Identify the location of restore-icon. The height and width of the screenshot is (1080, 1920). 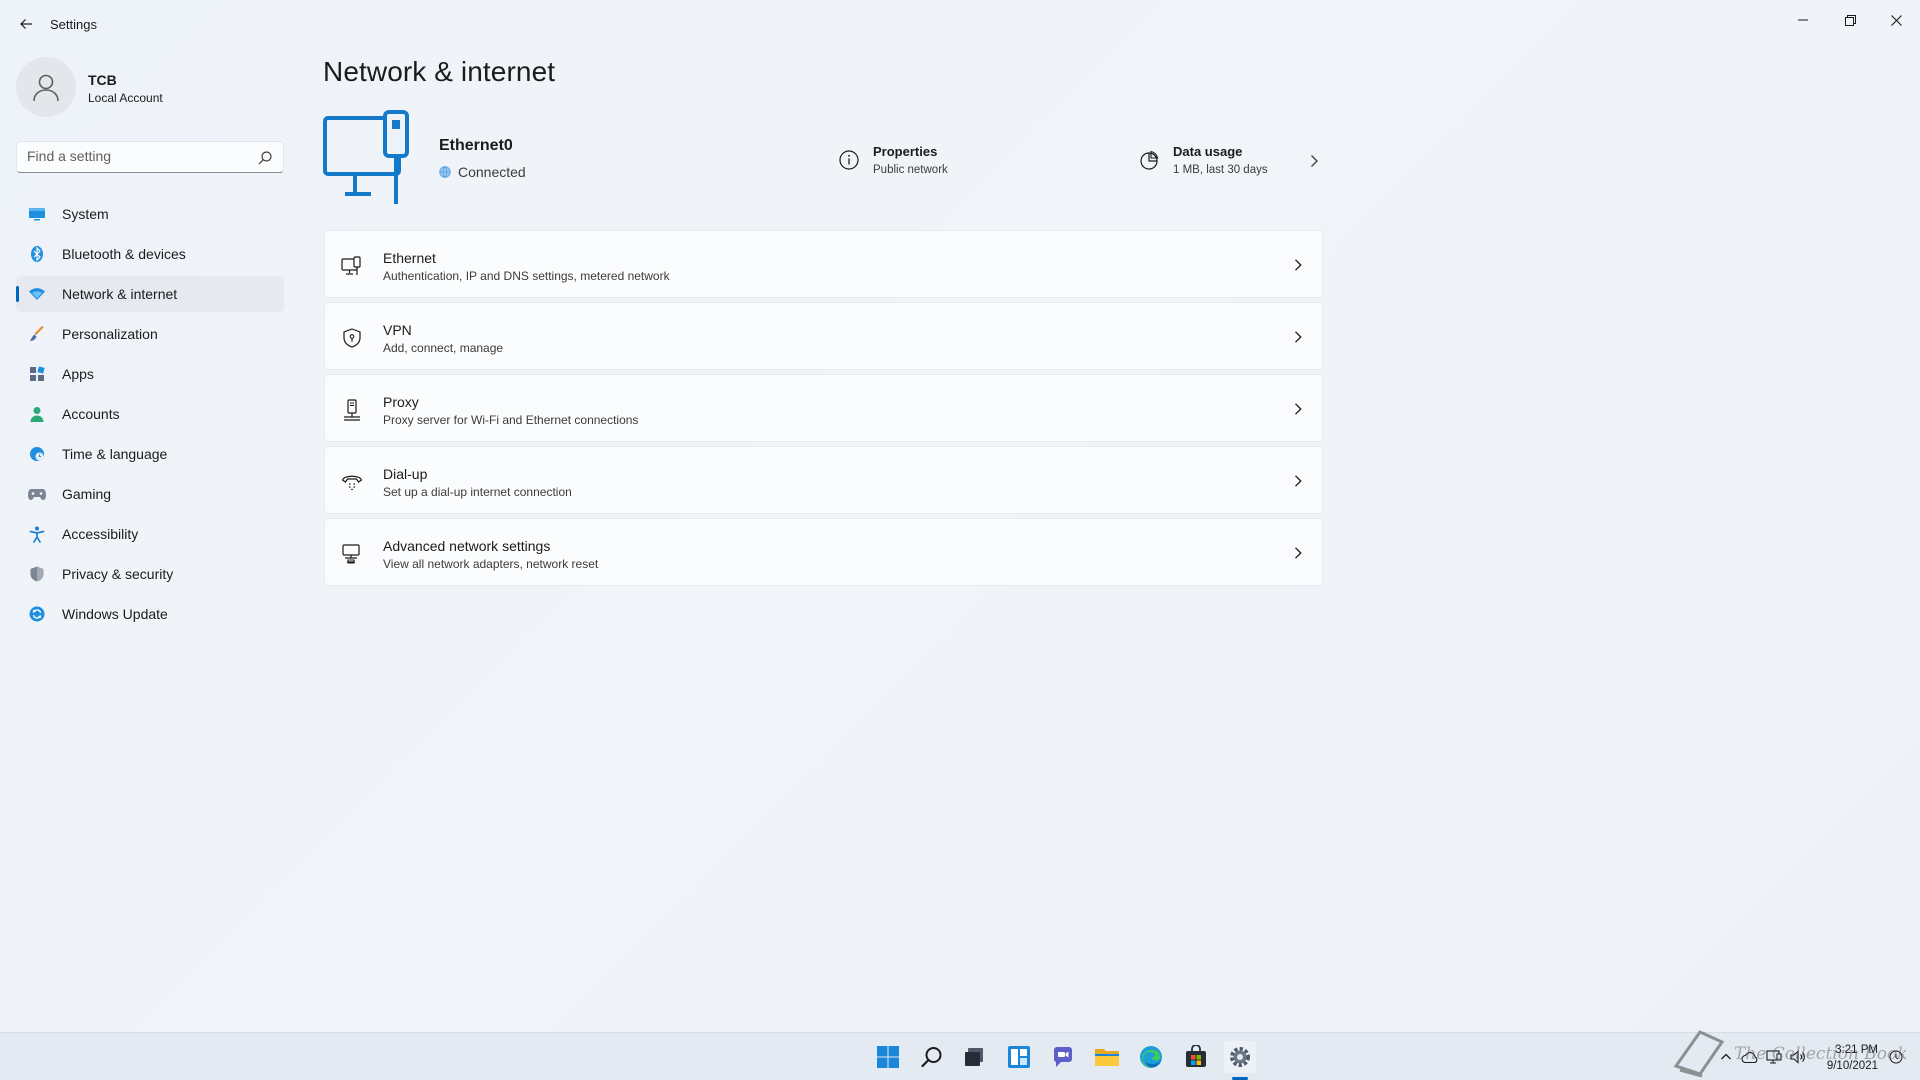
(1850, 20).